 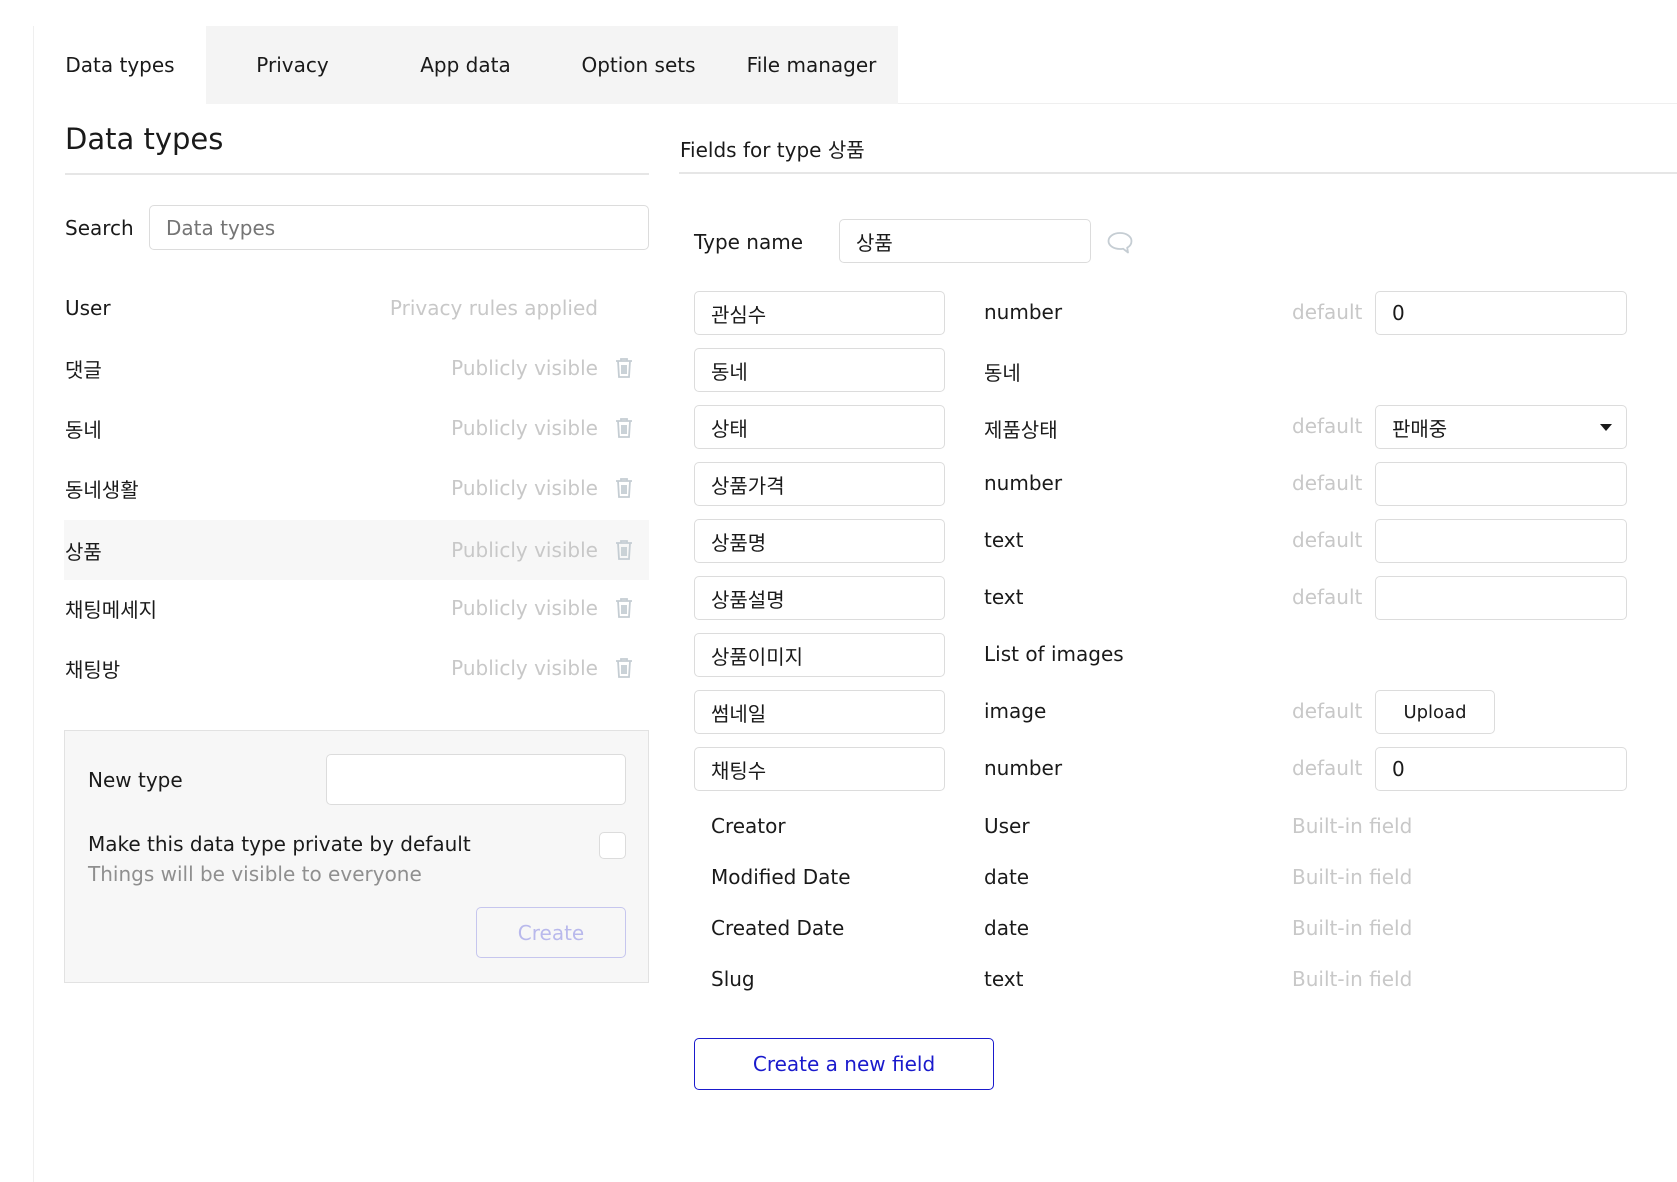 What do you see at coordinates (111, 609) in the screenshot?
I see `data-type-name: 채팅메세지` at bounding box center [111, 609].